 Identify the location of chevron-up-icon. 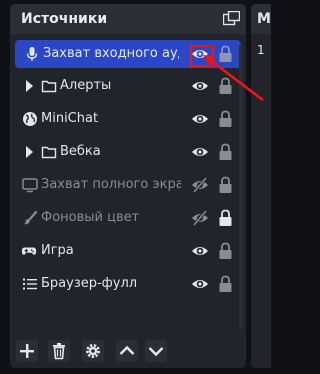
(127, 350).